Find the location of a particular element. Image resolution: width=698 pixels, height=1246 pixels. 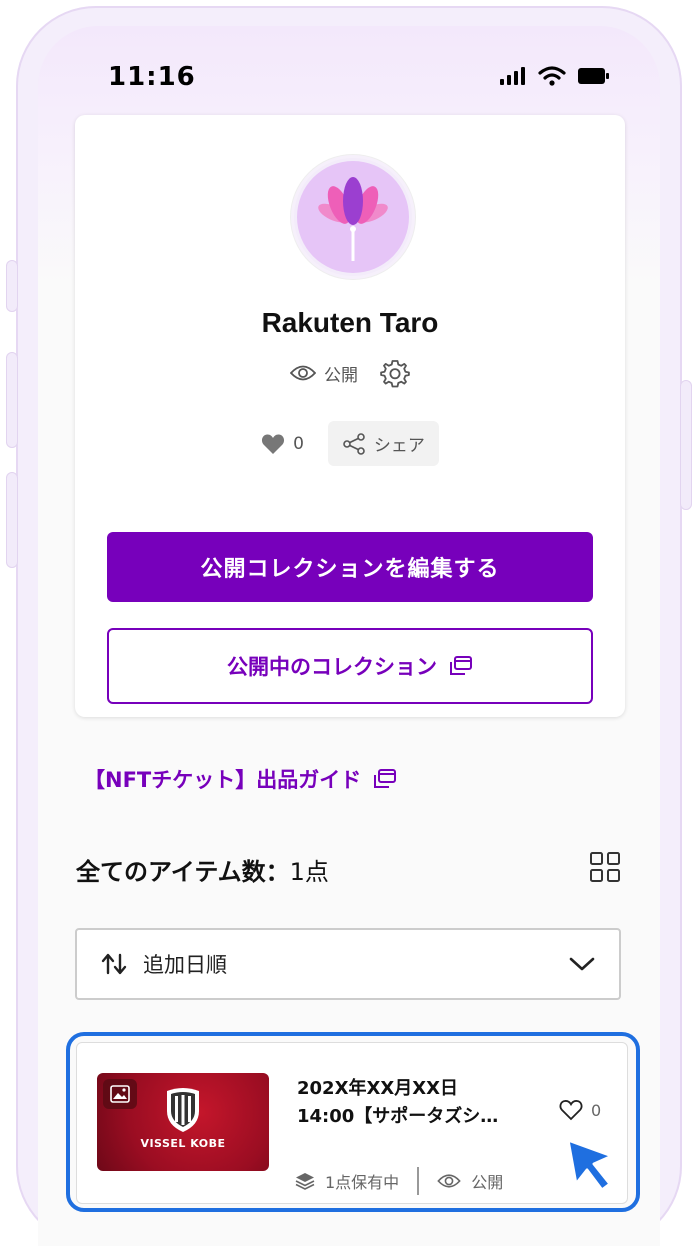

item-title-line1: 202X年XX月XX日 is located at coordinates (377, 1088).